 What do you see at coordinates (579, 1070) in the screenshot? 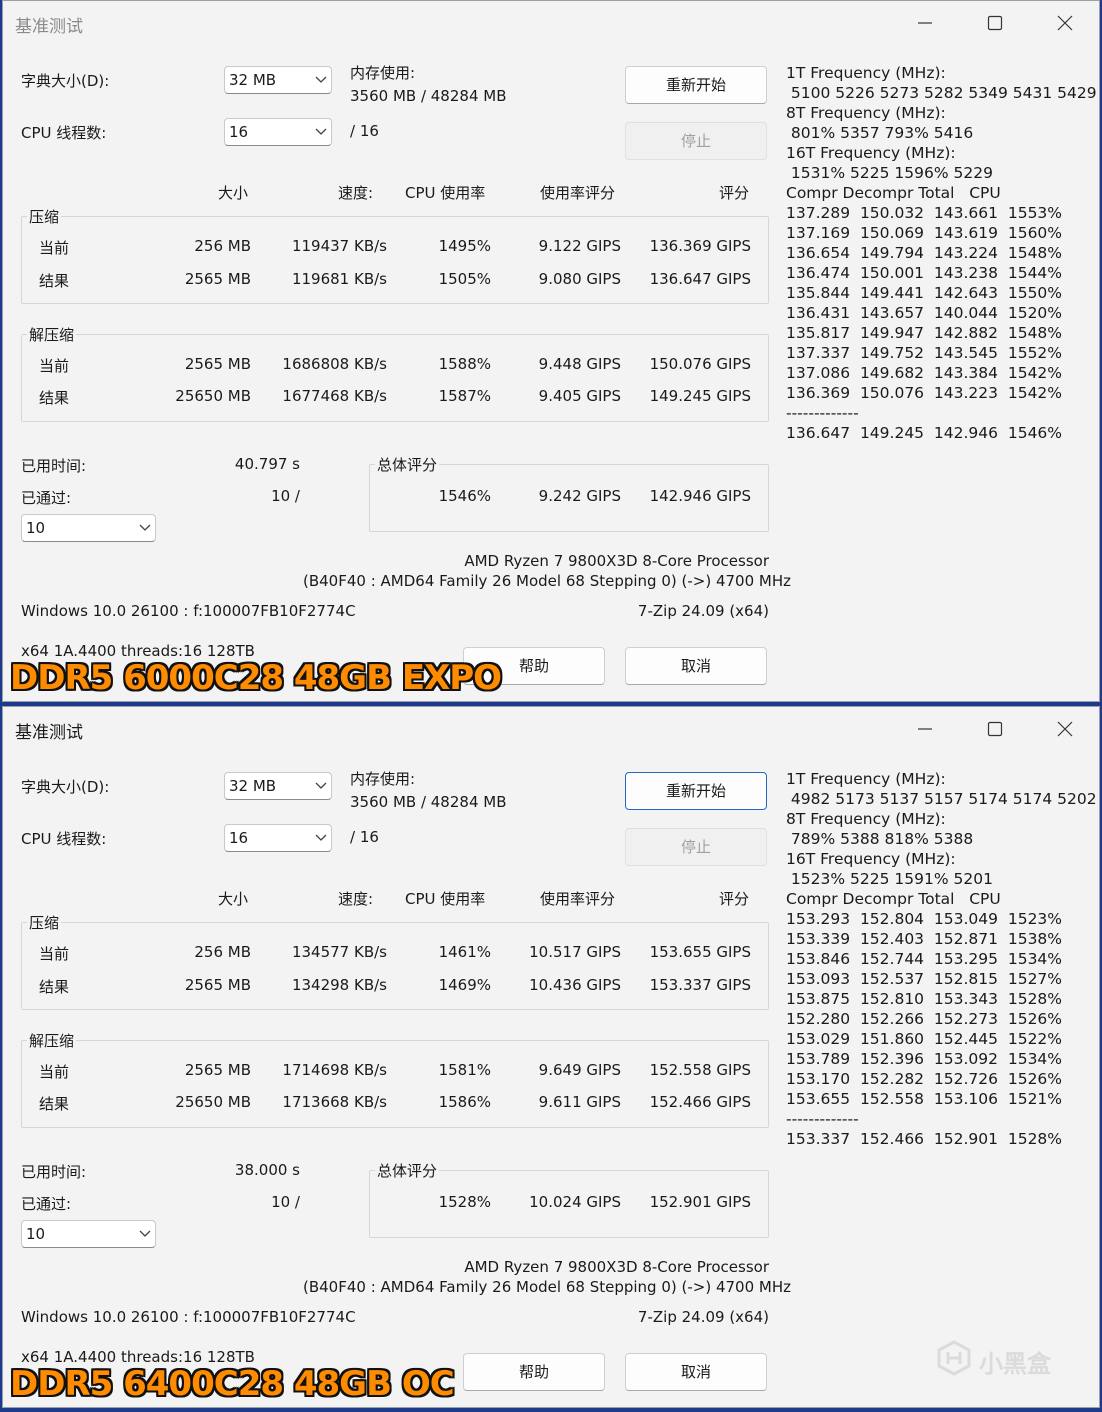
I see `dec-usage-rating: 9.649 GIPS` at bounding box center [579, 1070].